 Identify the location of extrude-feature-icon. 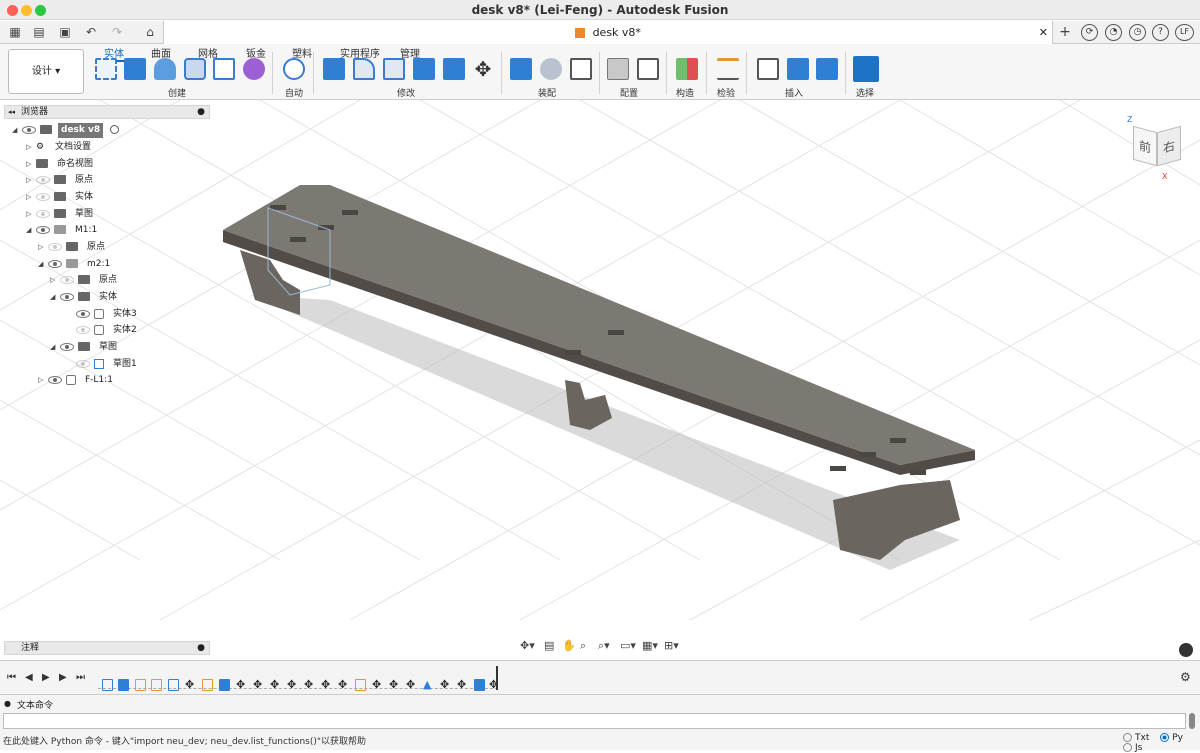
(224, 685).